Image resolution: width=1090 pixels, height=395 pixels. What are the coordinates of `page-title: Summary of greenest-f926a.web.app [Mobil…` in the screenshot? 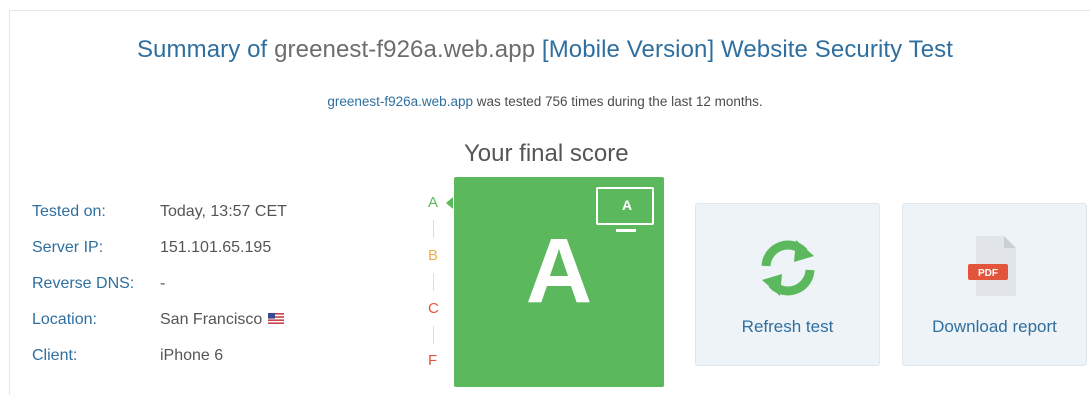 It's located at (545, 50).